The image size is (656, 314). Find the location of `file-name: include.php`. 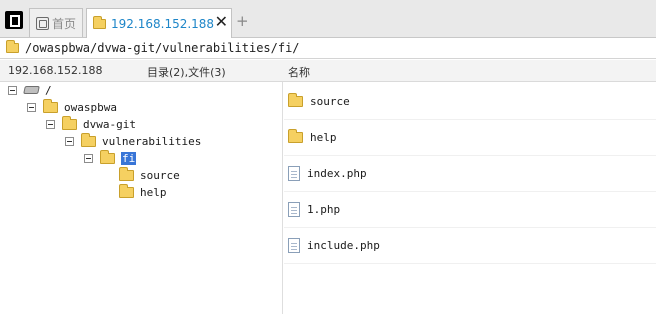

file-name: include.php is located at coordinates (343, 245).